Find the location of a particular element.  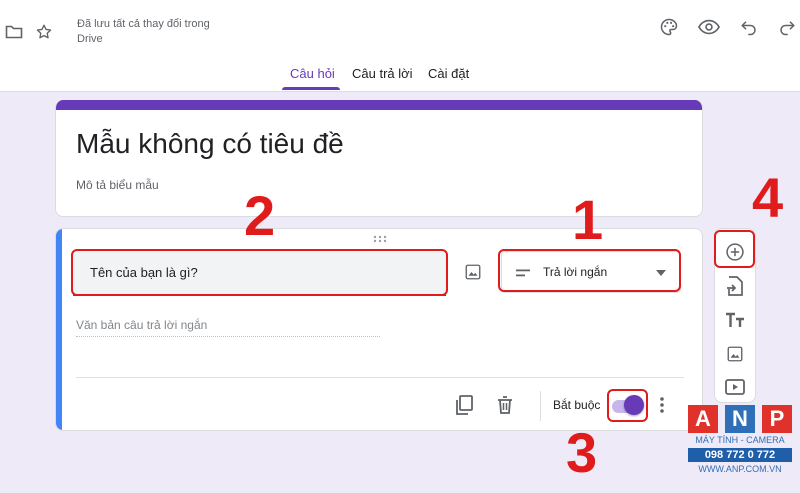

tab-responses: Câu trả lời is located at coordinates (382, 73).